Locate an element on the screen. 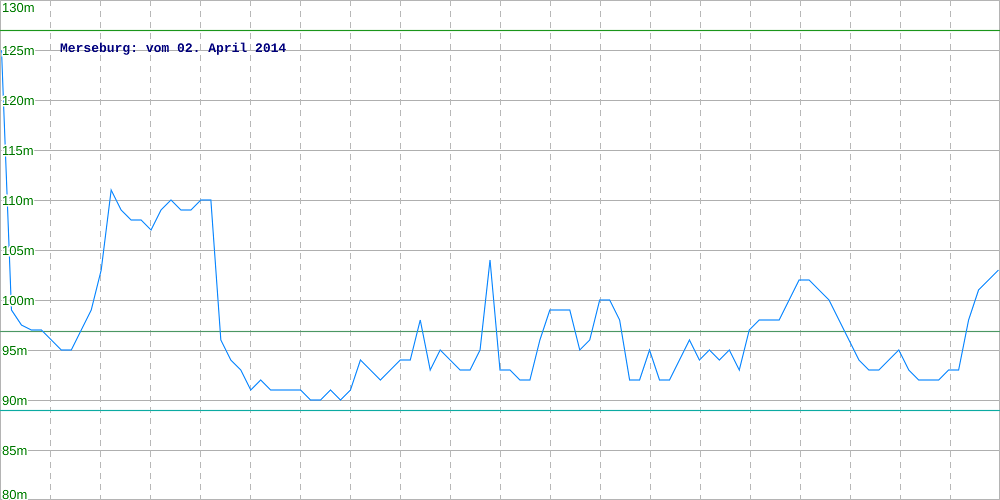  axis-label: 95m is located at coordinates (15, 350).